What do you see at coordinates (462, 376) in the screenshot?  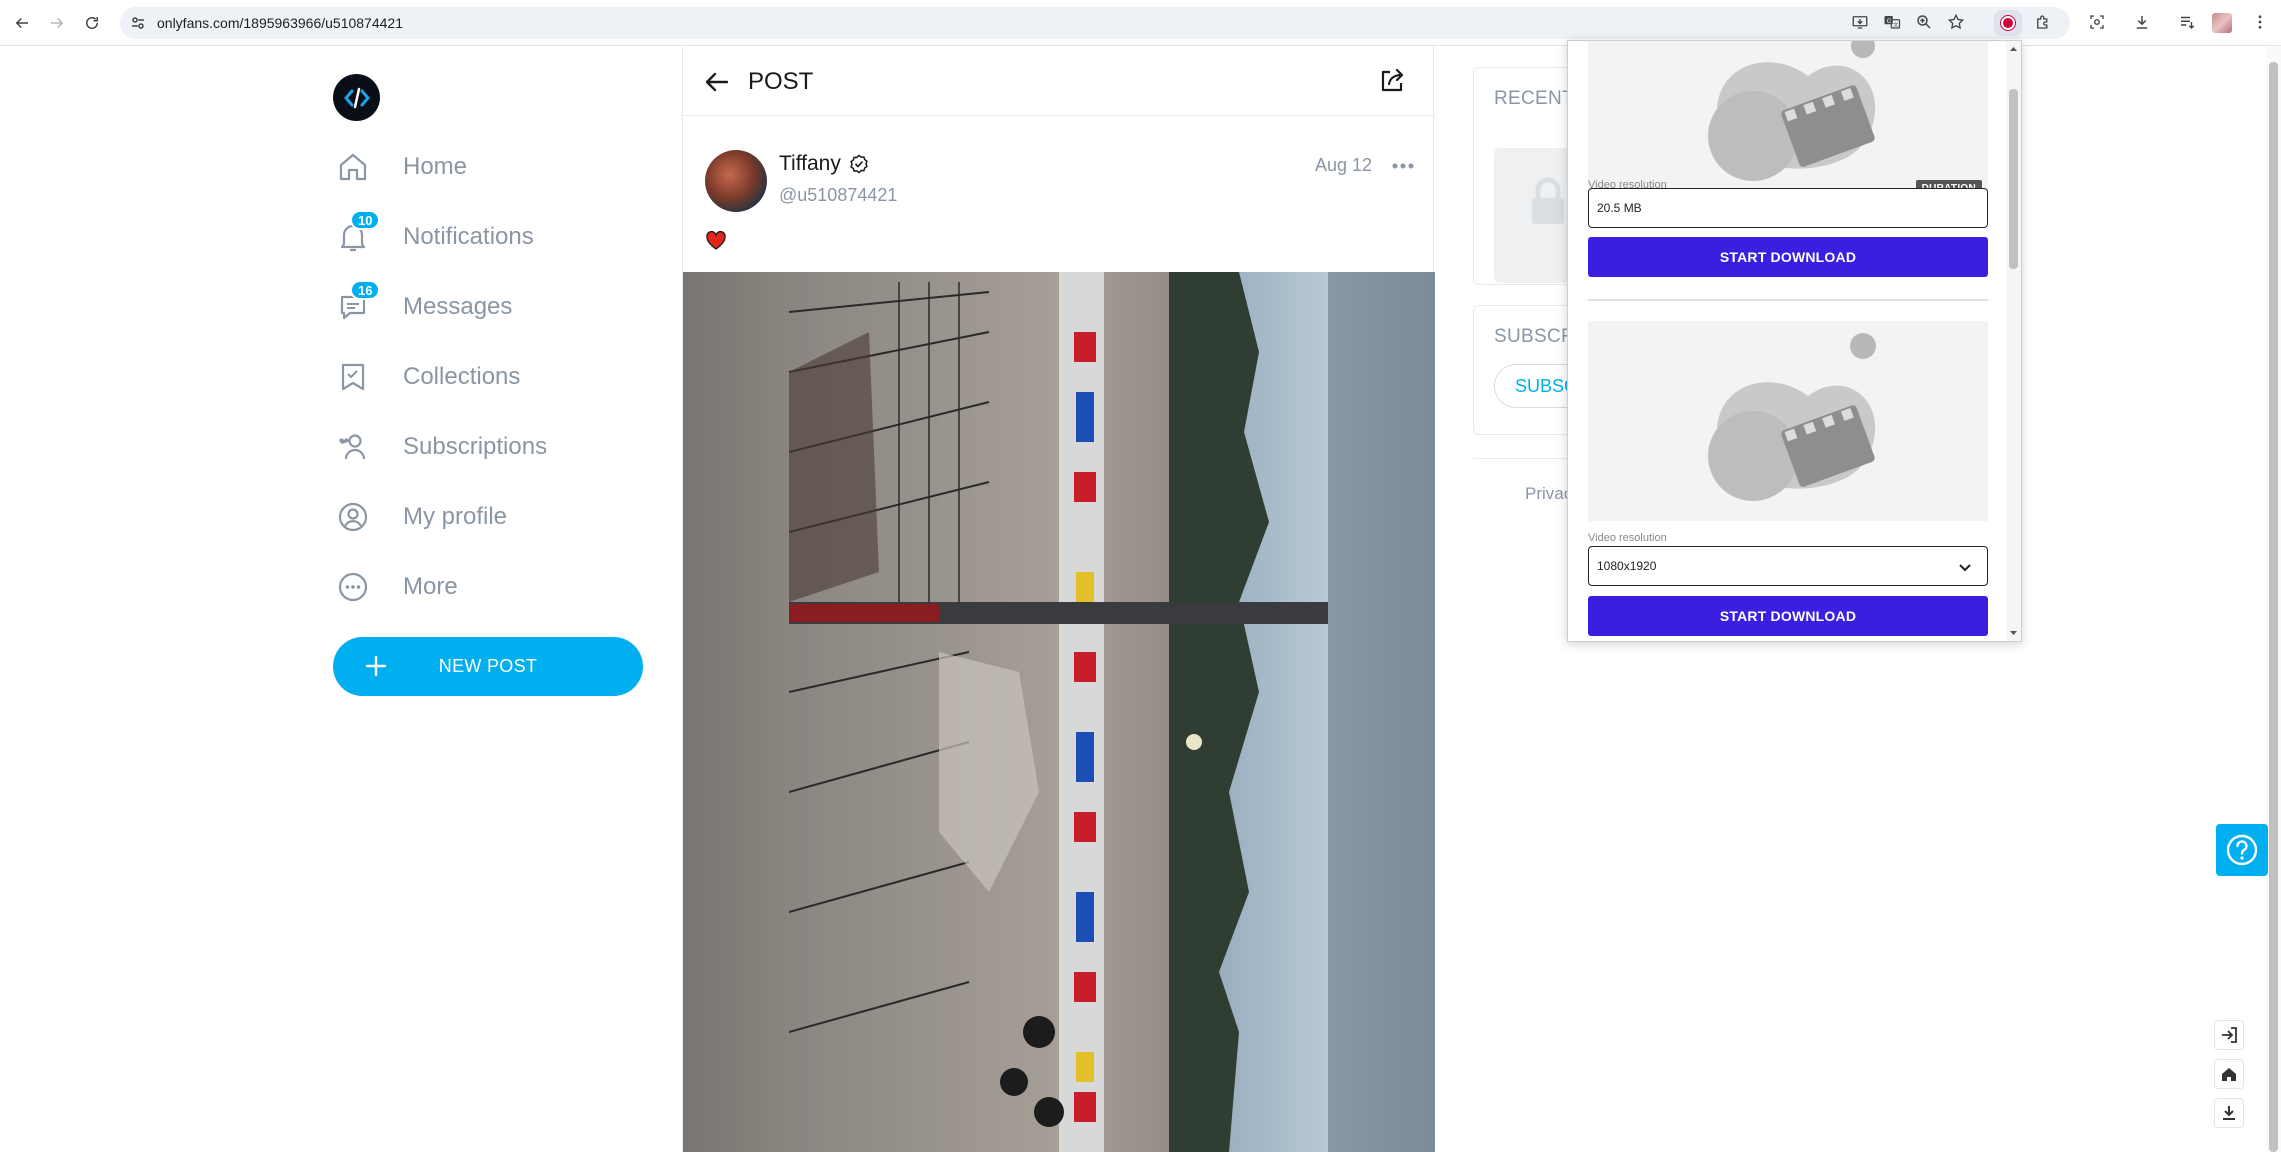 I see `sidebar-item-label: Collections` at bounding box center [462, 376].